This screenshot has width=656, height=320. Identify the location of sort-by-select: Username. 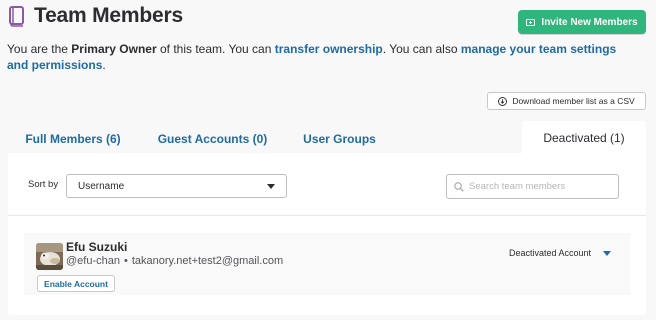
(176, 186).